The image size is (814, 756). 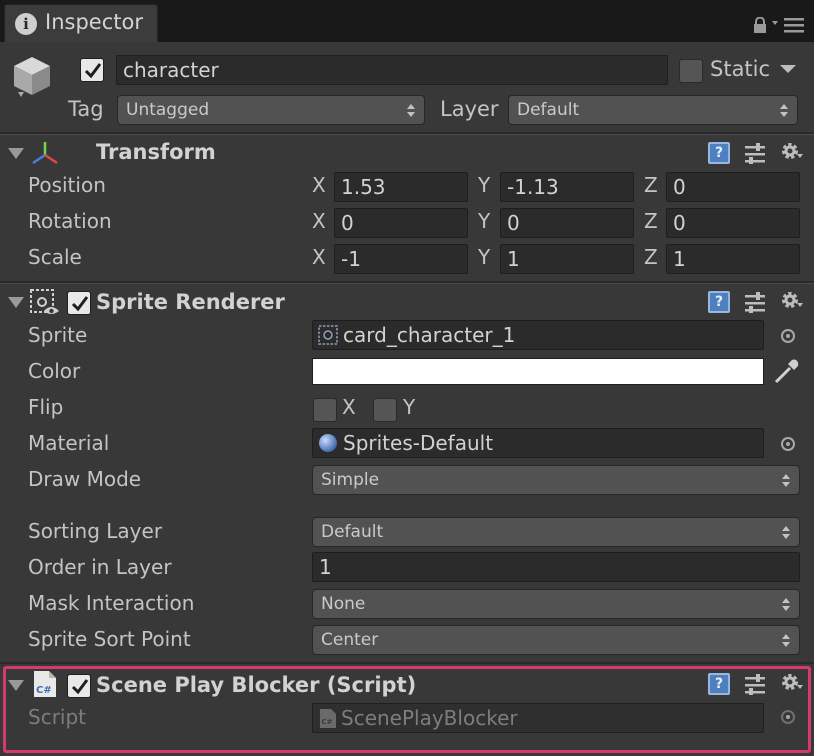 What do you see at coordinates (156, 152) in the screenshot?
I see `transform-title: Transform` at bounding box center [156, 152].